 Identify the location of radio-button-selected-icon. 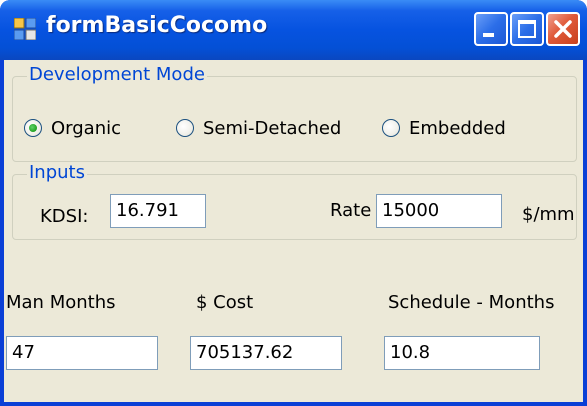
(33, 128).